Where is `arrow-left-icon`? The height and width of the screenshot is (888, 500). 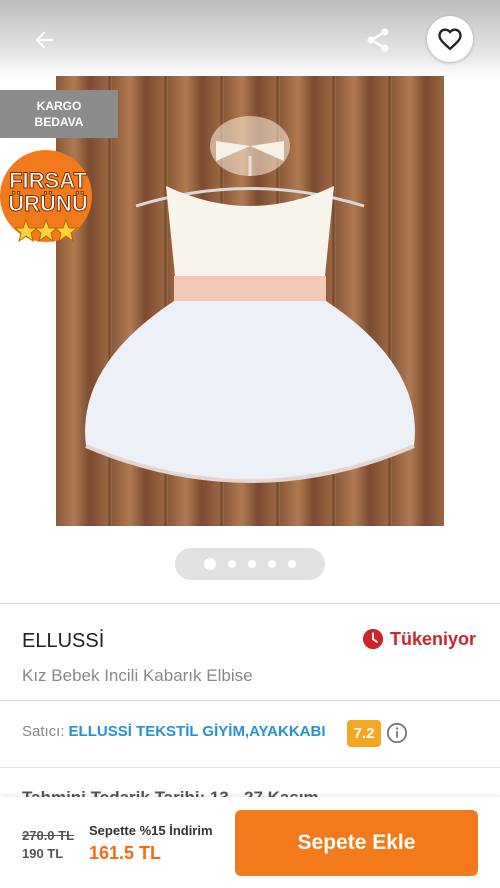 arrow-left-icon is located at coordinates (44, 40).